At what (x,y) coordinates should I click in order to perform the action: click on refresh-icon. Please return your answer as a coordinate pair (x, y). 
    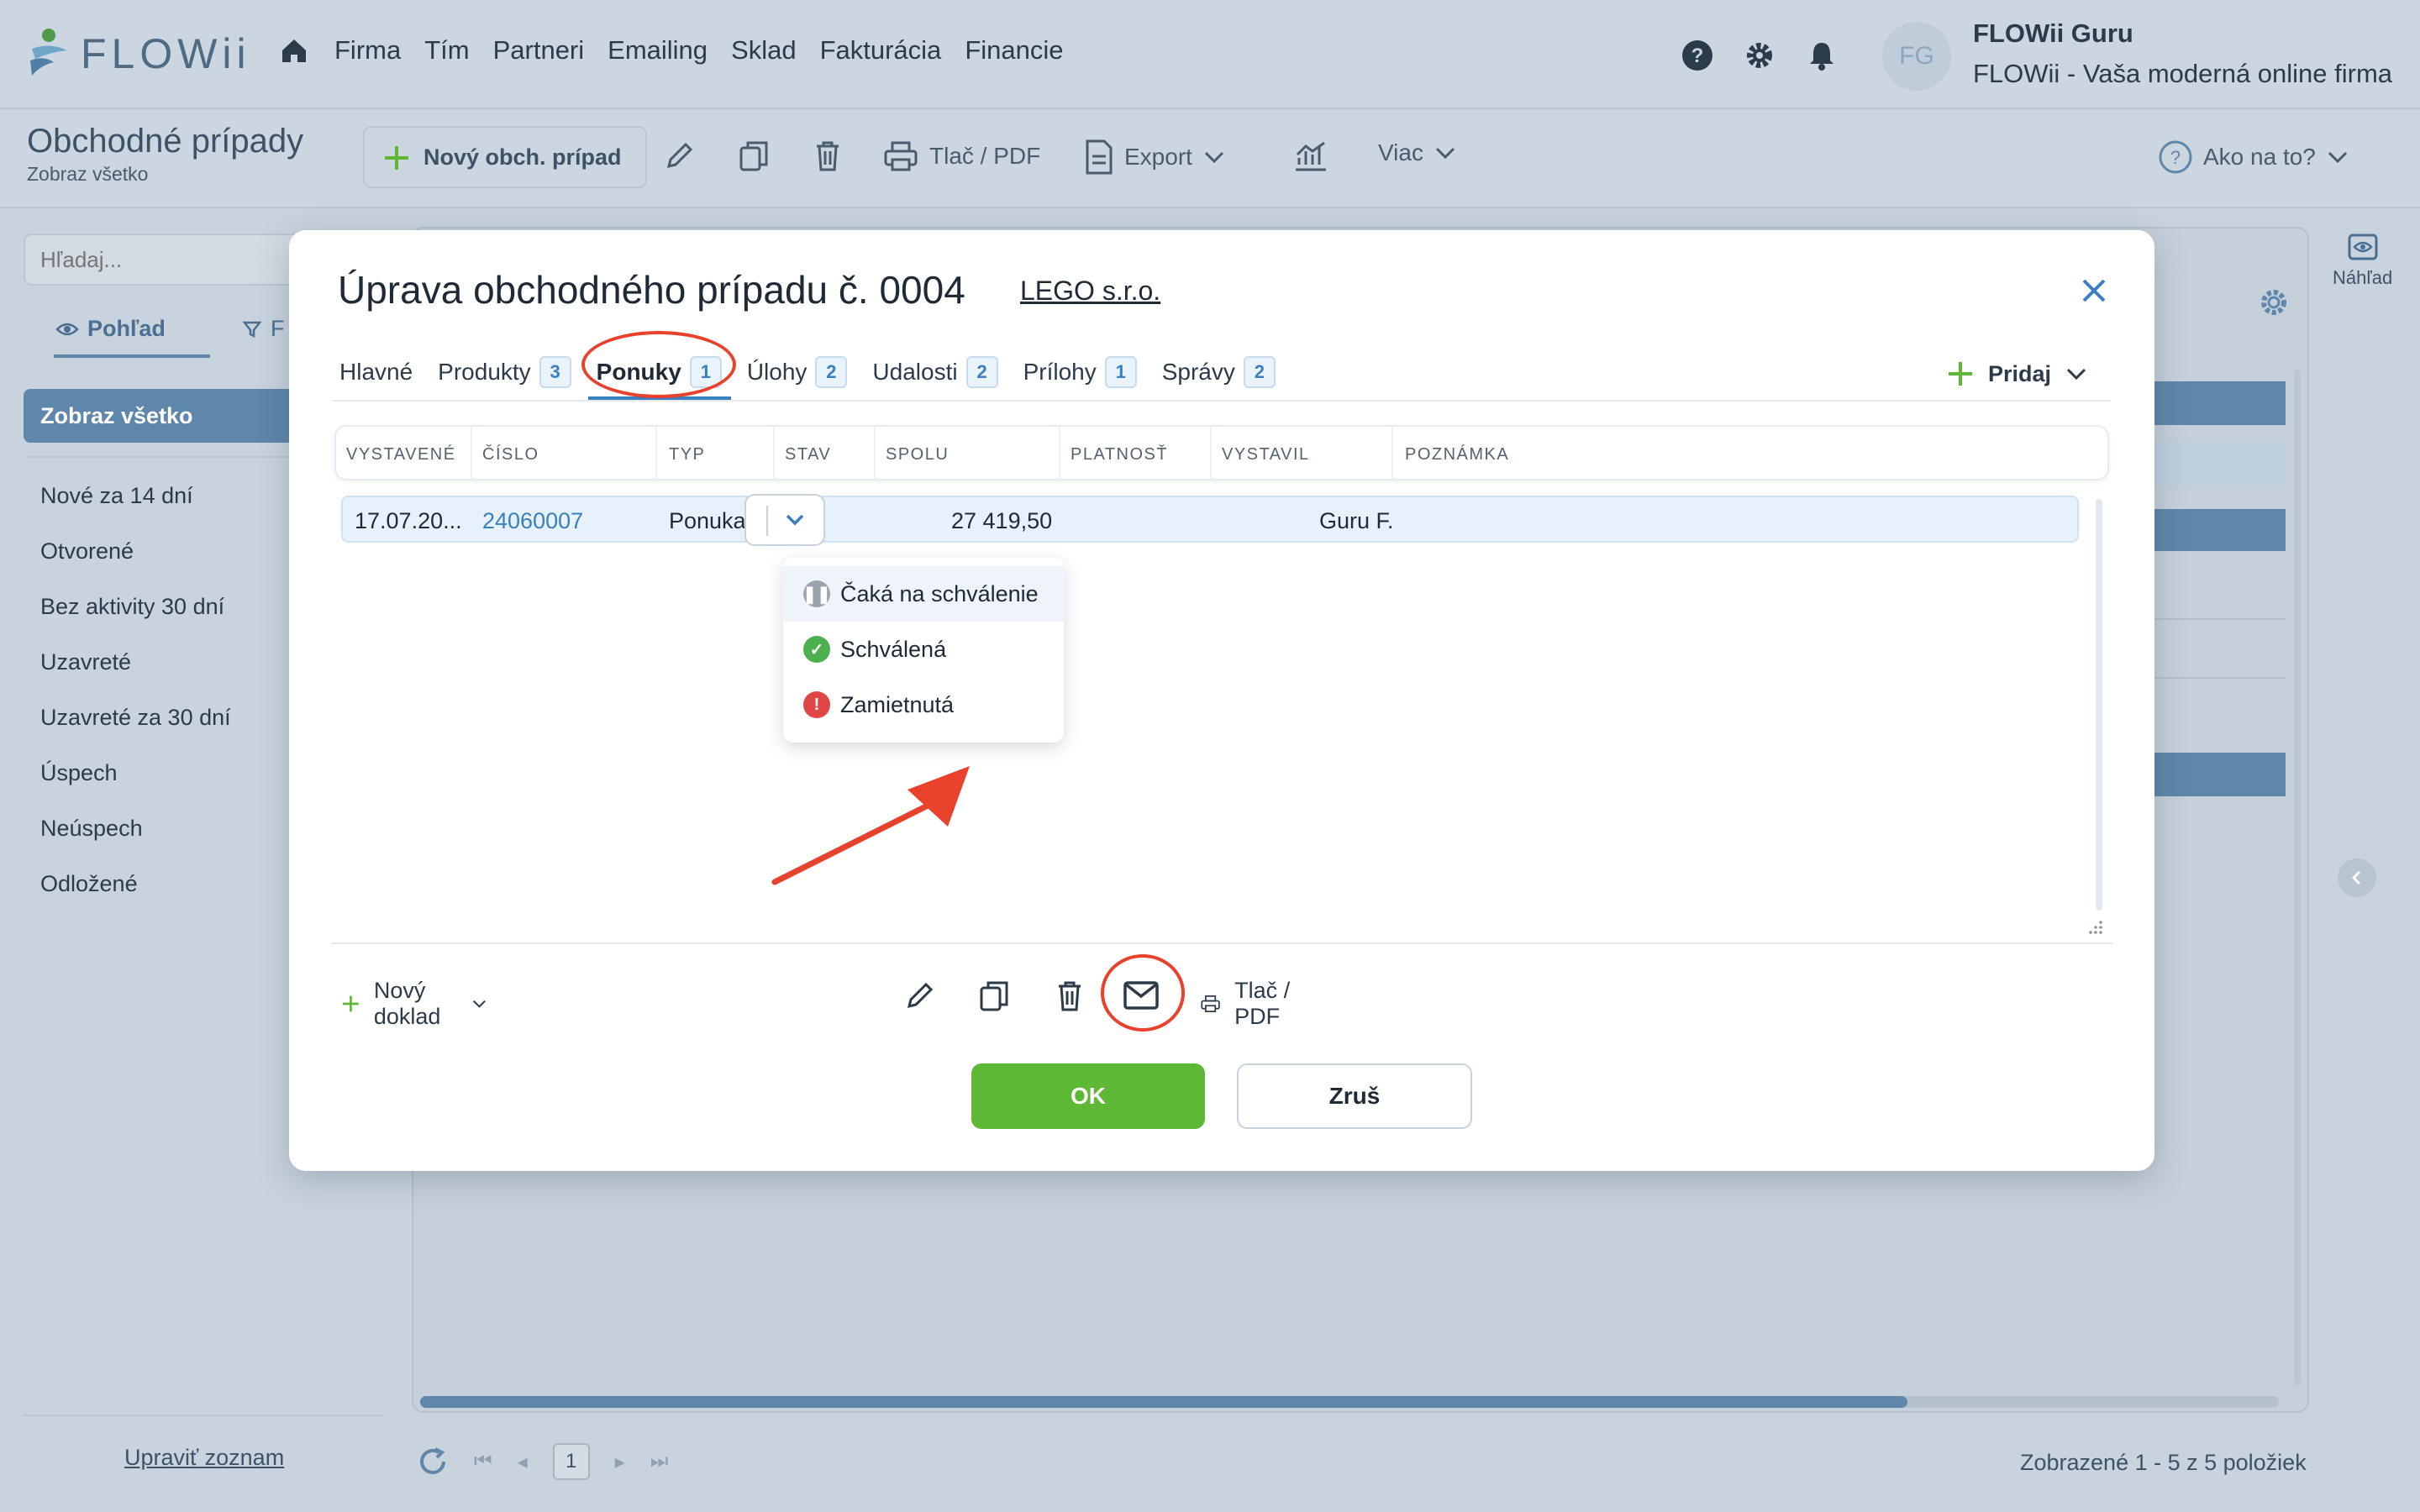
    Looking at the image, I should click on (433, 1462).